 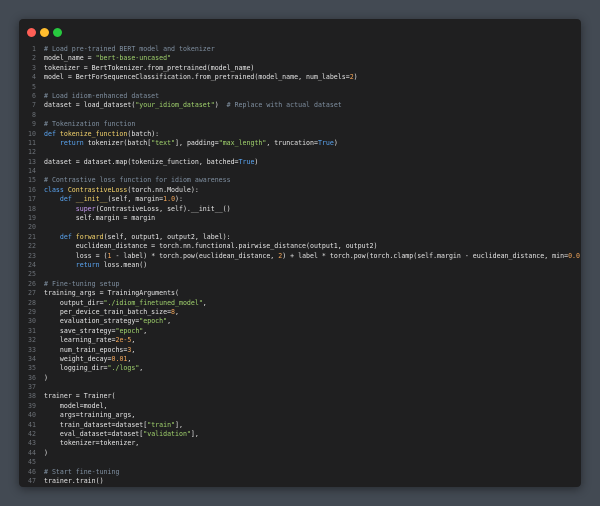 What do you see at coordinates (32, 415) in the screenshot?
I see `line-number: 40` at bounding box center [32, 415].